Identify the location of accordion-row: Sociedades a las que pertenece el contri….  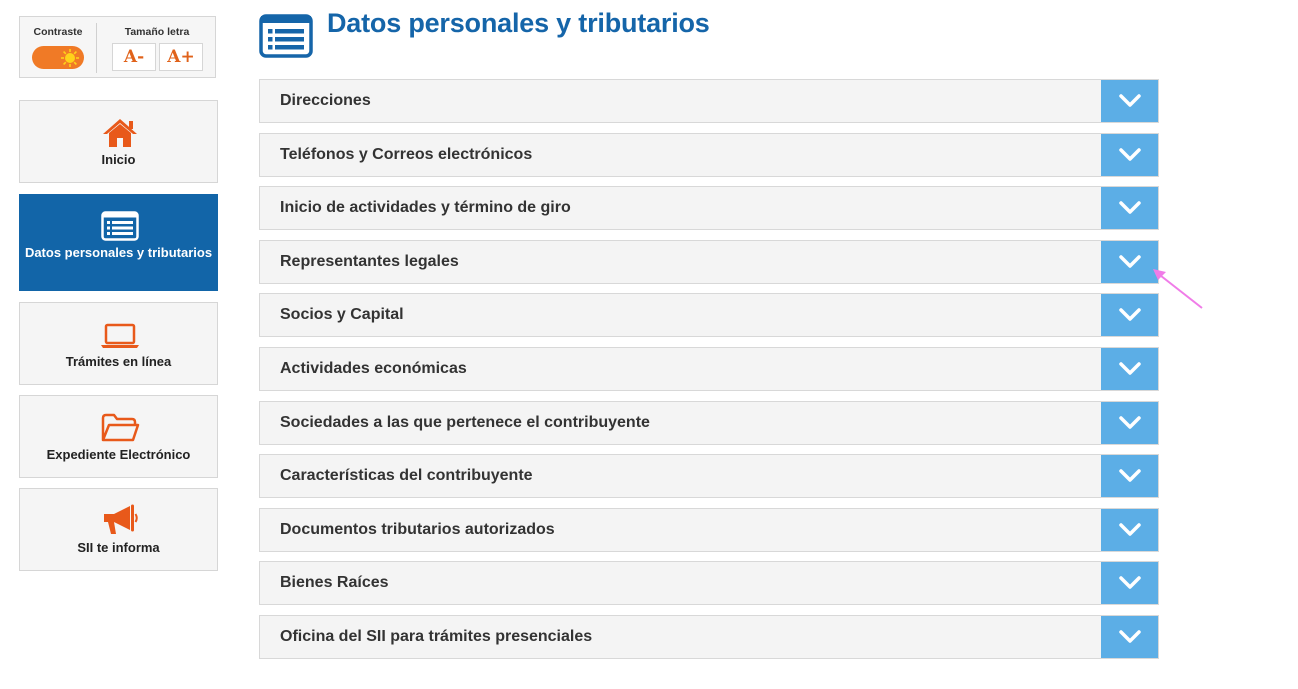
(709, 423).